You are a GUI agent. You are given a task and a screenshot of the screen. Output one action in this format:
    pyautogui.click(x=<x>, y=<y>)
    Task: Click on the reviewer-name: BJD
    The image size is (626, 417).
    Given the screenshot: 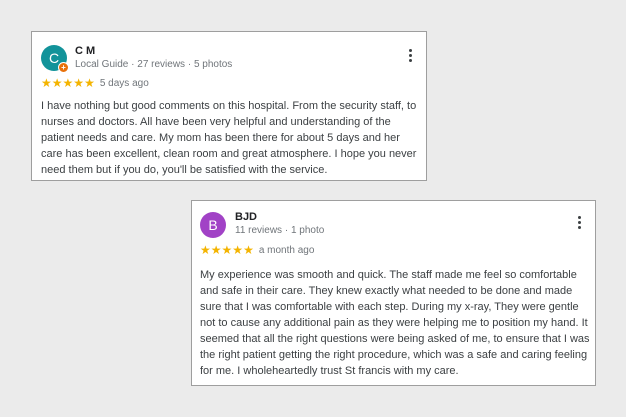 What is the action you would take?
    pyautogui.click(x=246, y=217)
    